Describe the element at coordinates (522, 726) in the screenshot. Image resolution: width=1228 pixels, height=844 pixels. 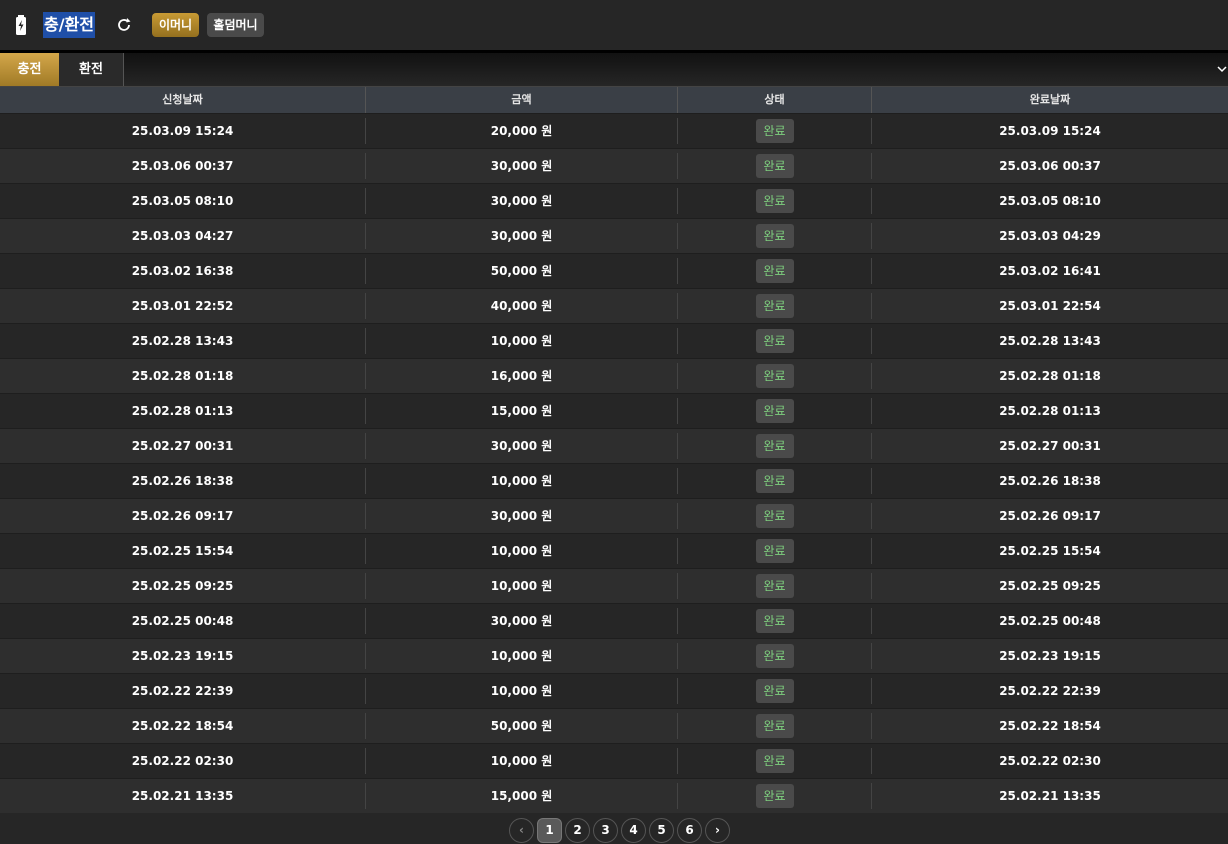
I see `amount-cell: 50,000 원` at that location.